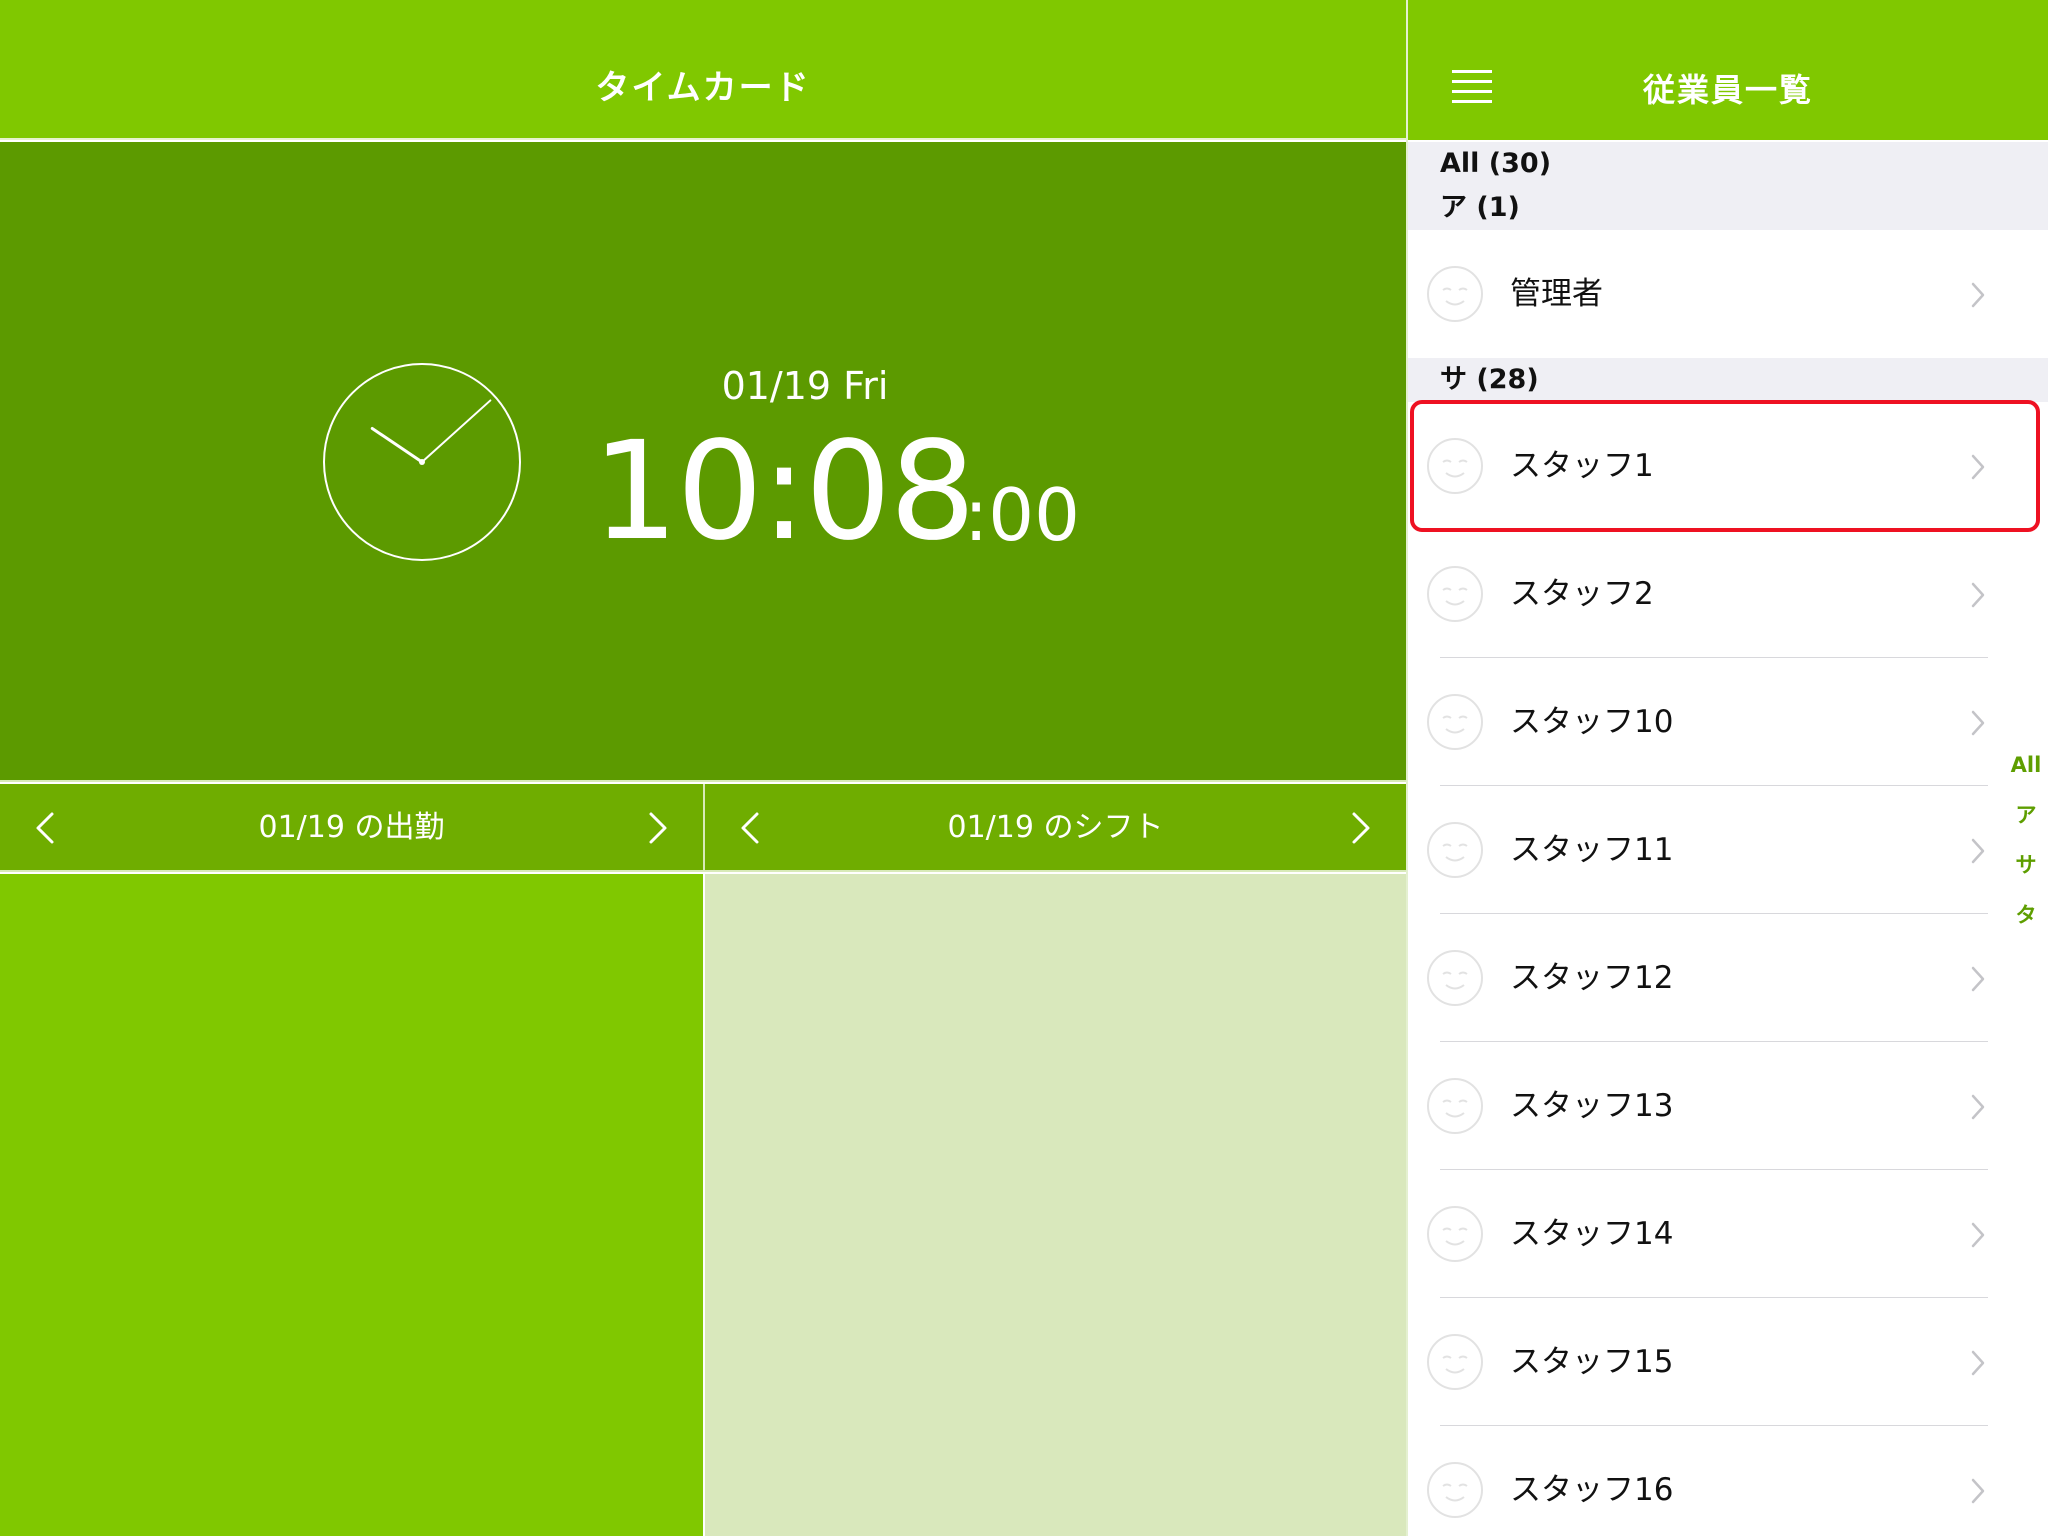 Image resolution: width=2048 pixels, height=1536 pixels. Describe the element at coordinates (1728, 722) in the screenshot. I see `employee-row: スタッフ10` at that location.